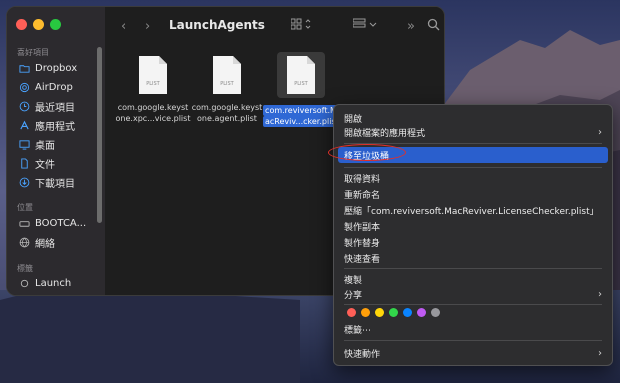 This screenshot has width=620, height=383. What do you see at coordinates (61, 144) in the screenshot?
I see `sidebar-item-desktop: 桌面` at bounding box center [61, 144].